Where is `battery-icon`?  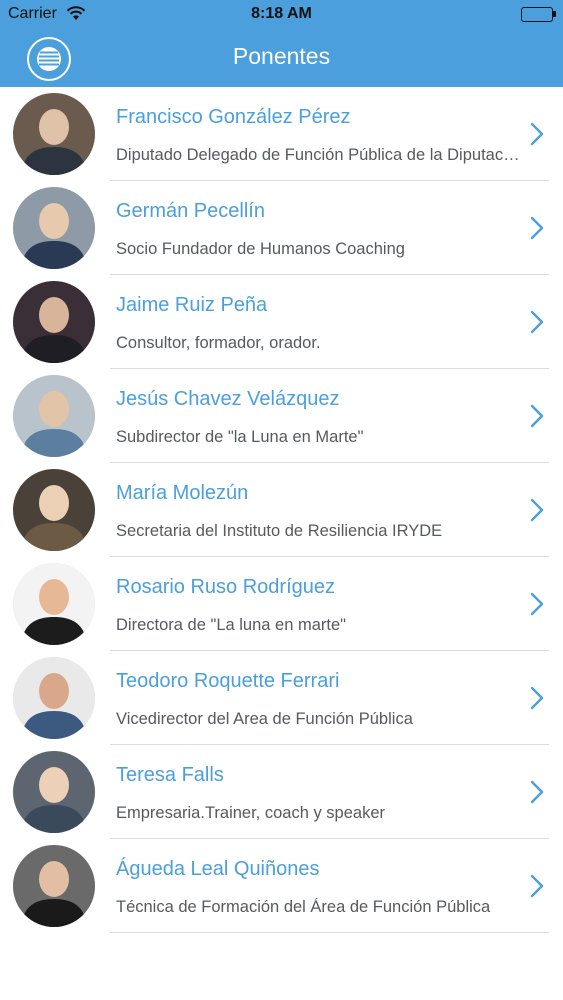
battery-icon is located at coordinates (538, 14).